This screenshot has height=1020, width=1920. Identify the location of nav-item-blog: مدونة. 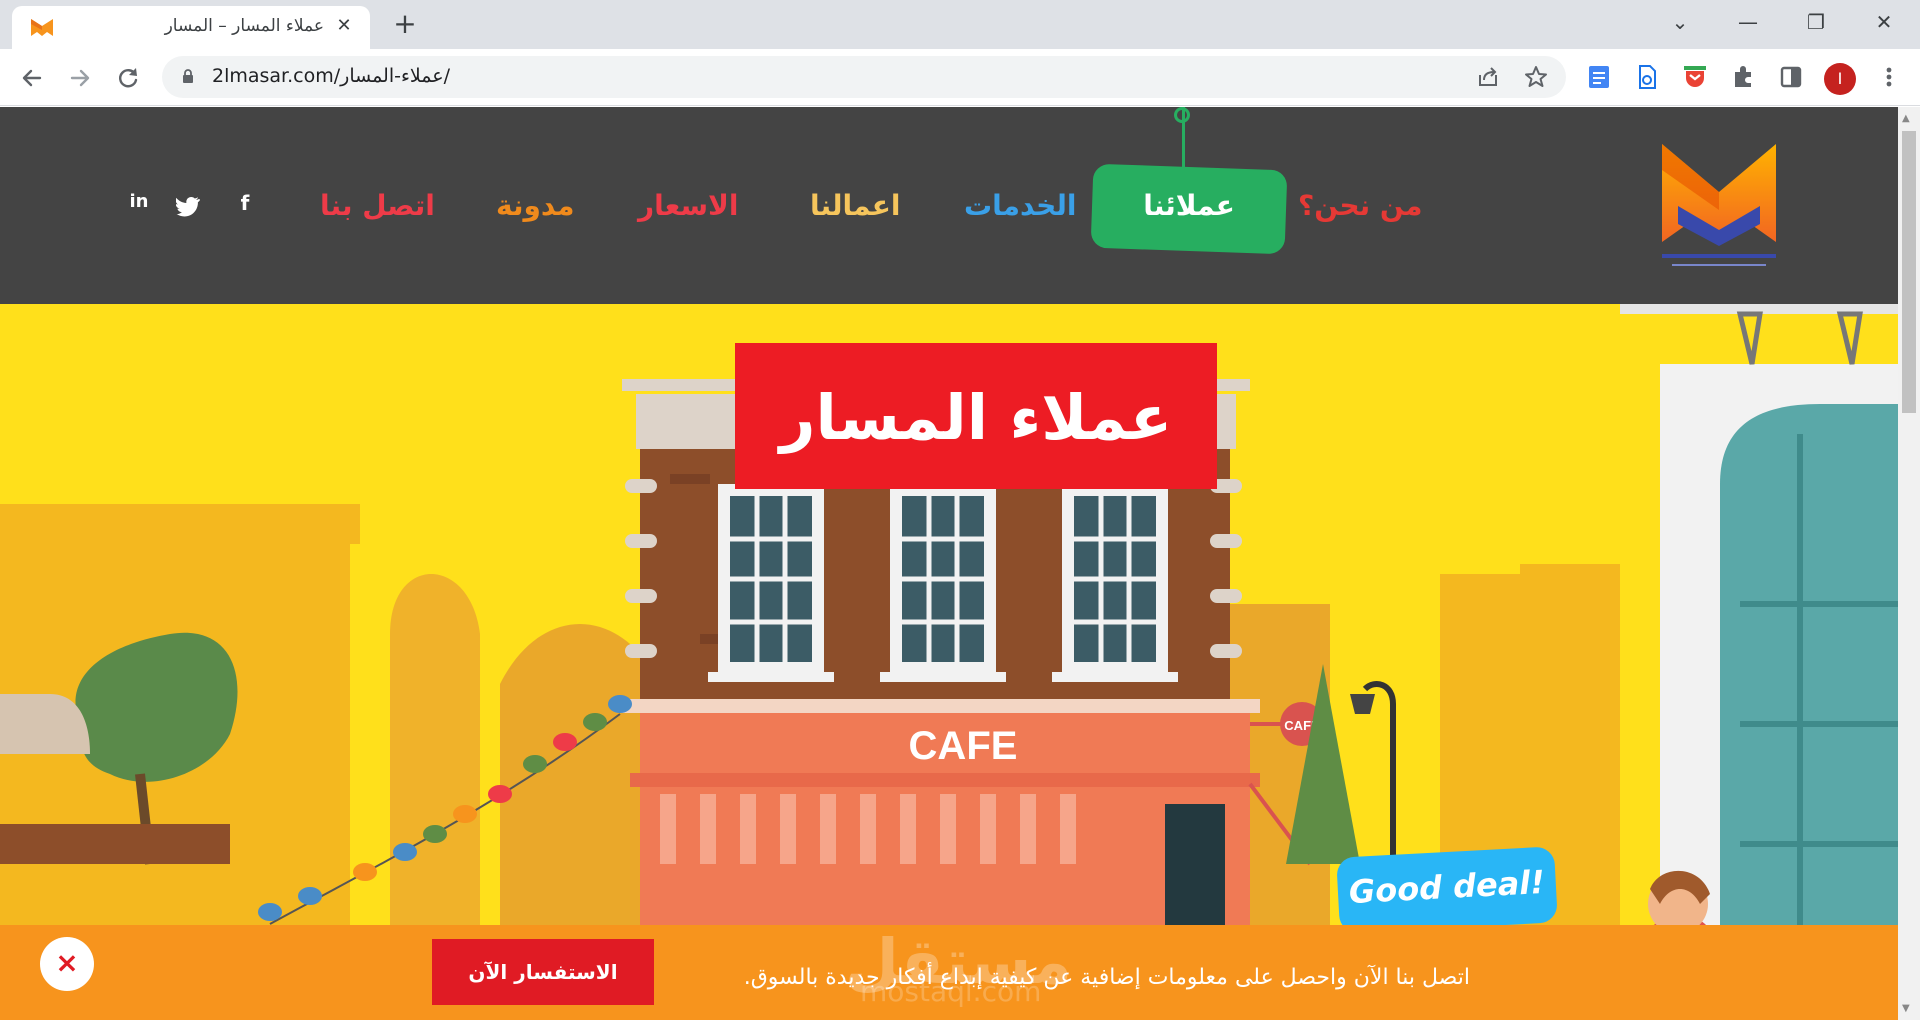
(535, 205).